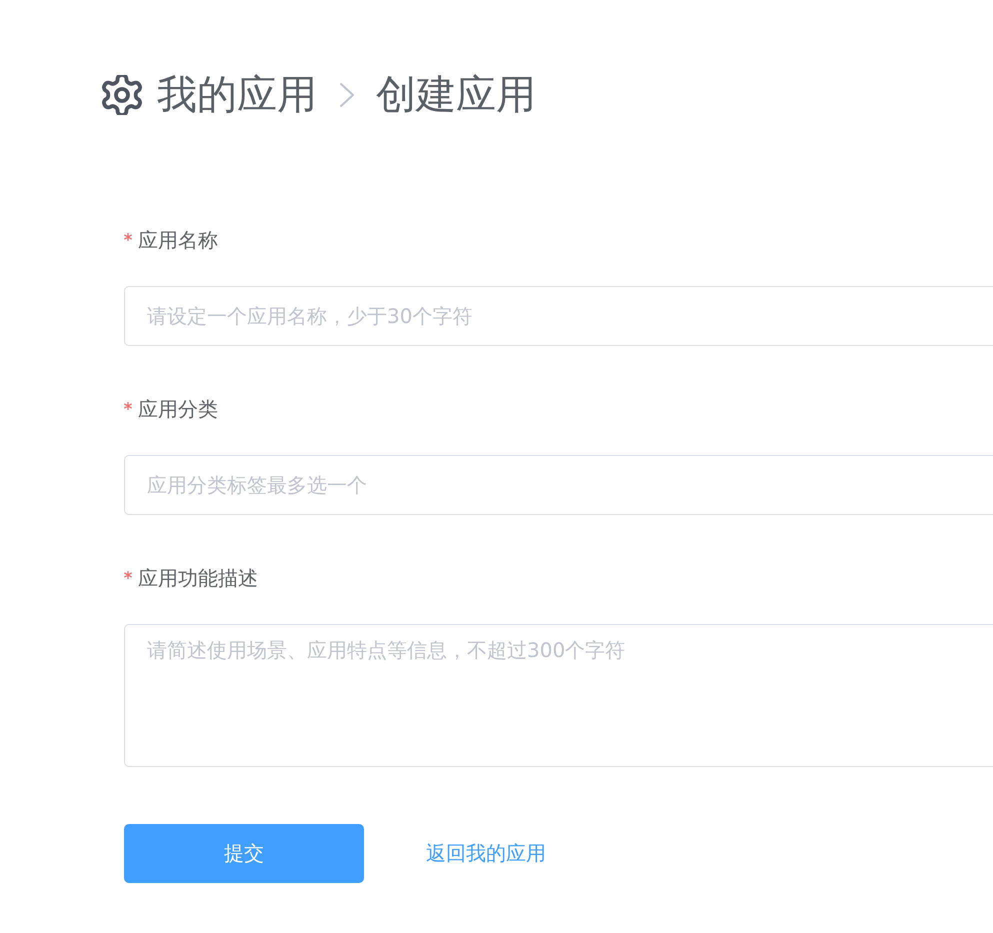  What do you see at coordinates (178, 240) in the screenshot?
I see `field-label: 应用名称` at bounding box center [178, 240].